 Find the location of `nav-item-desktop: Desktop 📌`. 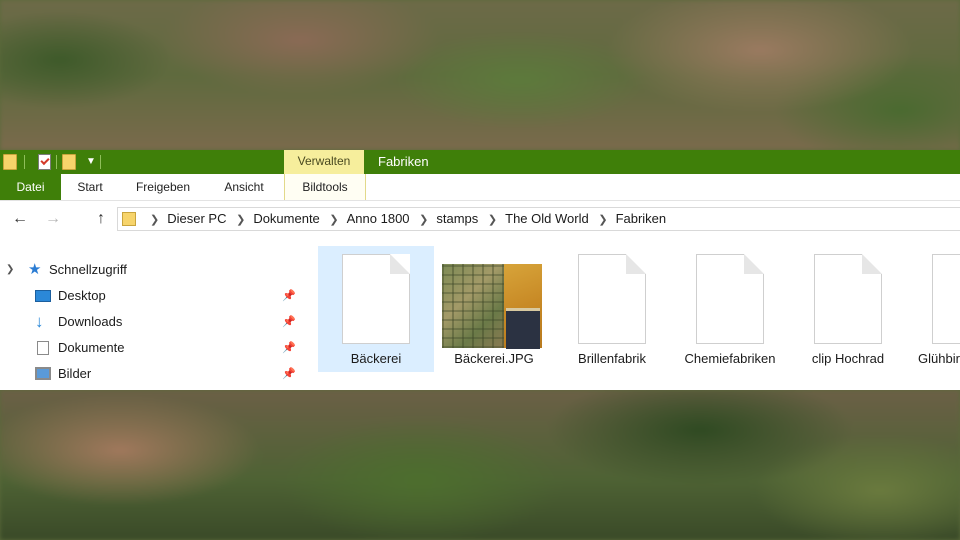

nav-item-desktop: Desktop 📌 is located at coordinates (151, 296).